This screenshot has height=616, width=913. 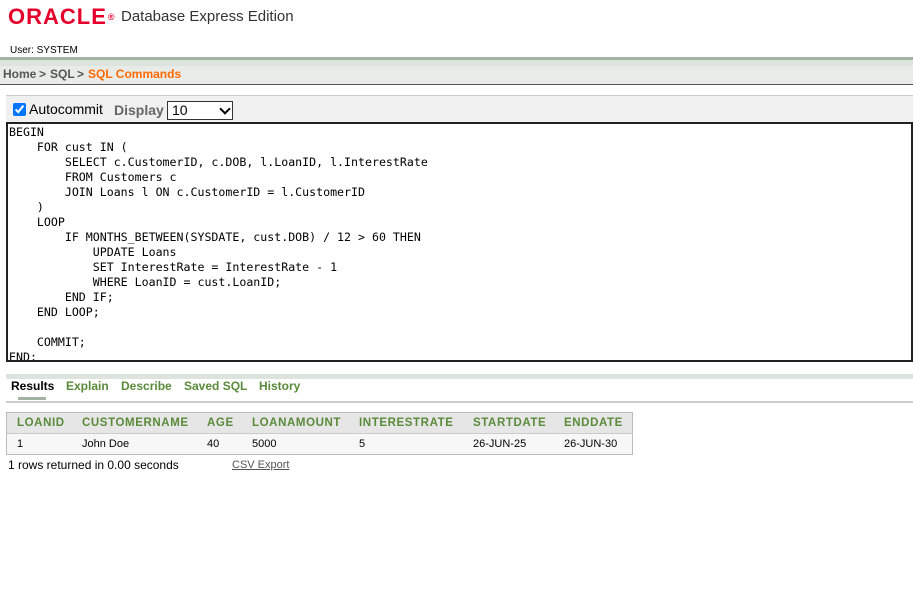 I want to click on code-line: COMMIT;, so click(x=47, y=342).